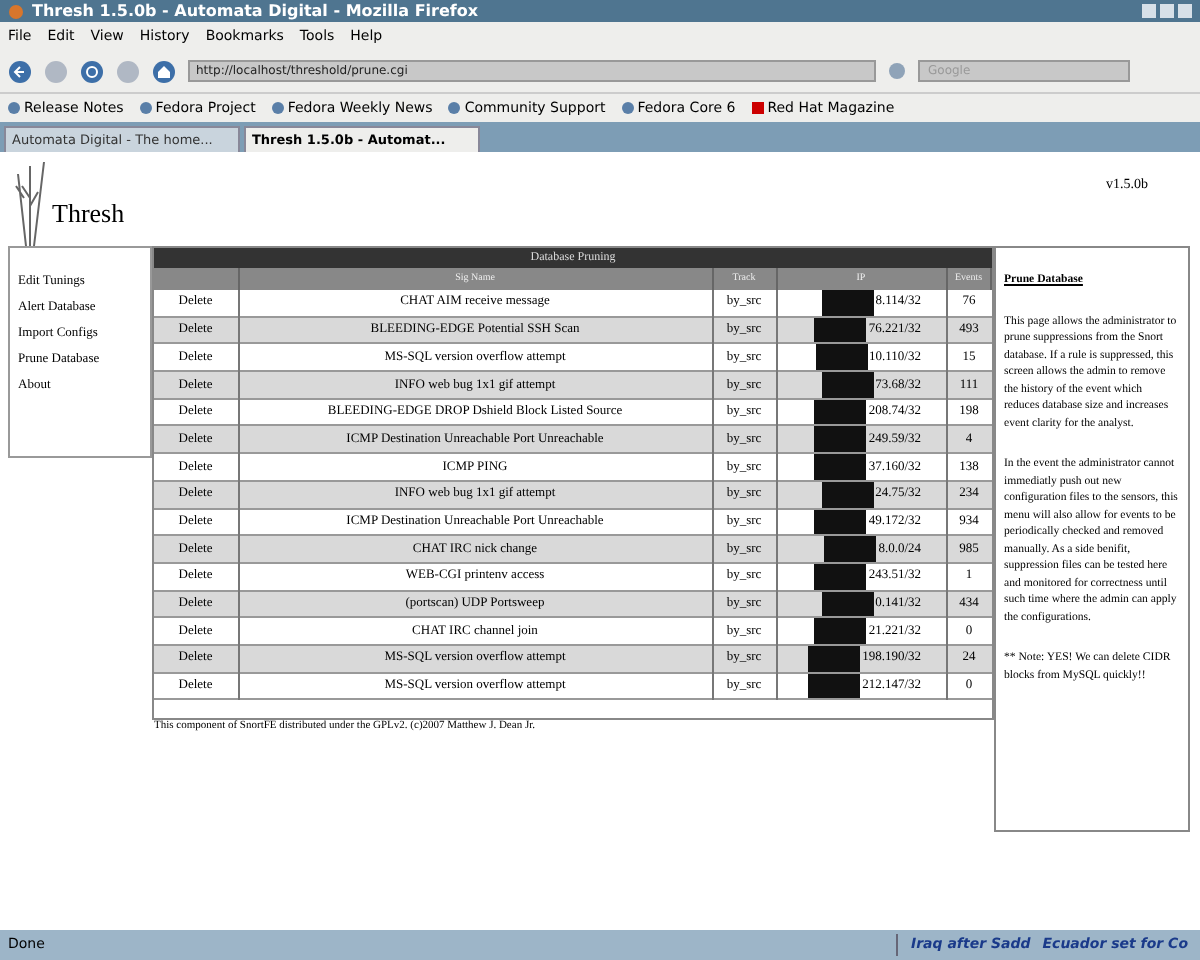 This screenshot has height=960, width=1200. What do you see at coordinates (255, 11) in the screenshot?
I see `window-title: Thresh 1.5.0b - Automata Digital - Mozilla Firefox` at bounding box center [255, 11].